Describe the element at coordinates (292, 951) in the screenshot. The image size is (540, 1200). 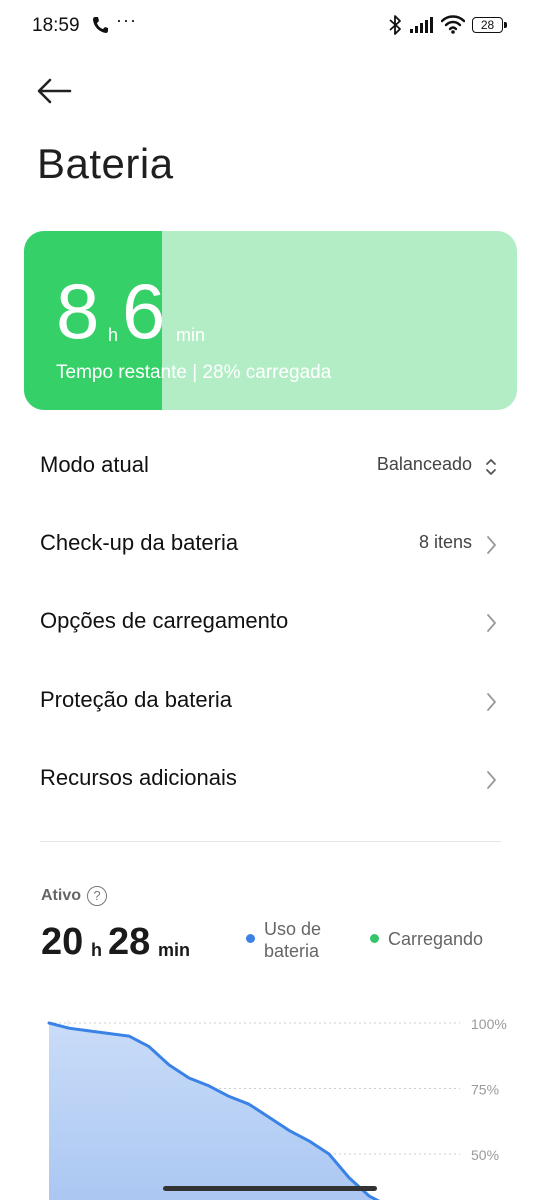
I see `legend-battery-usage-line2: bateria` at that location.